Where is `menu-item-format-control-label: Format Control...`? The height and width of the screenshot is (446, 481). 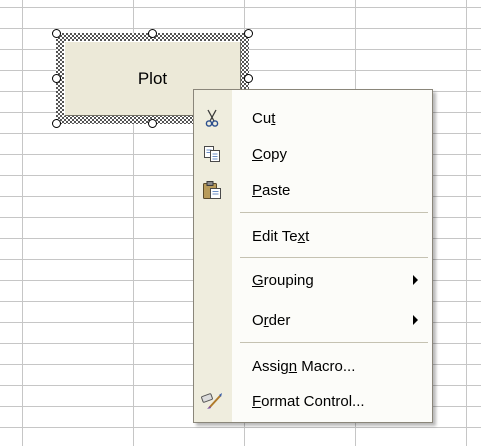
menu-item-format-control-label: Format Control... is located at coordinates (308, 401).